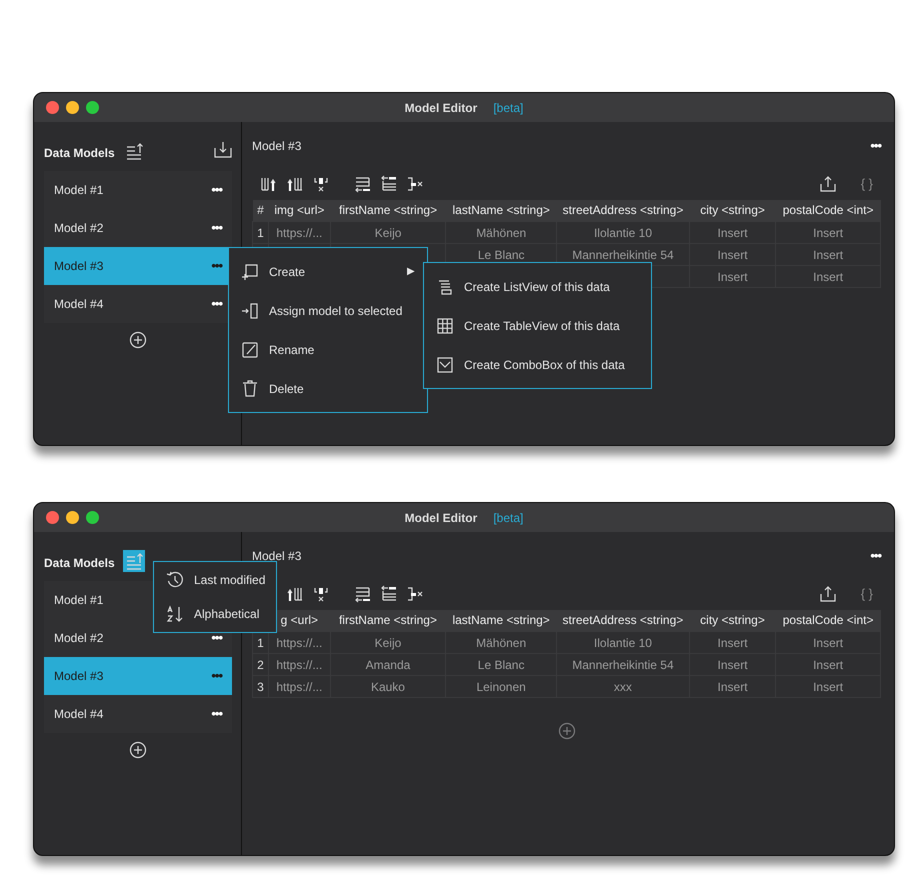  I want to click on column-header: #, so click(260, 211).